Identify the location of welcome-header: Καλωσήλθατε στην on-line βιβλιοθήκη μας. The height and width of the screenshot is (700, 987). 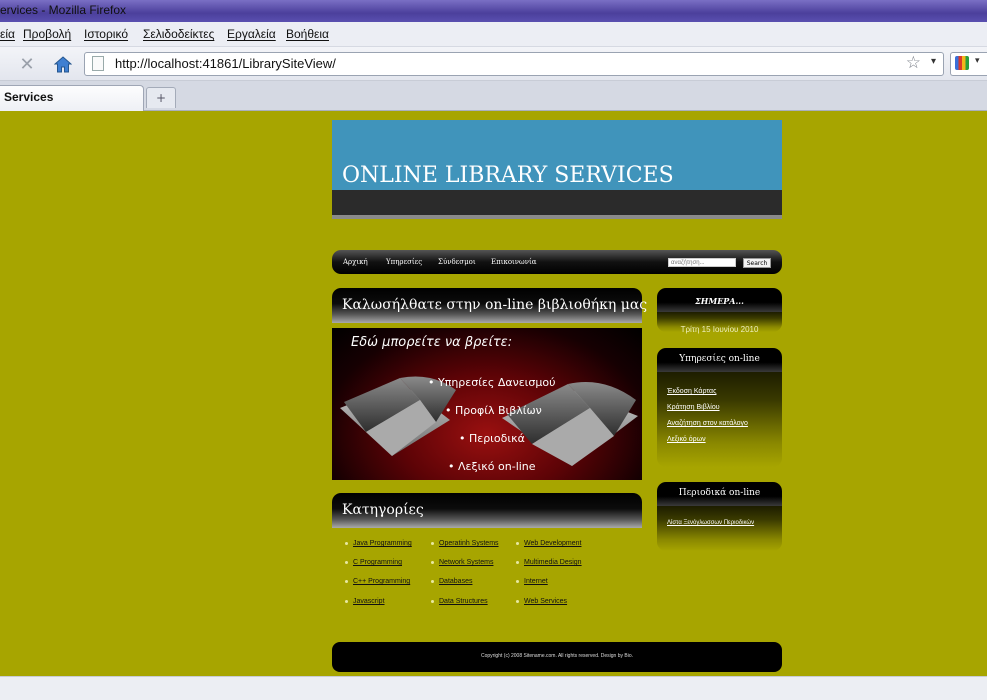
(489, 305).